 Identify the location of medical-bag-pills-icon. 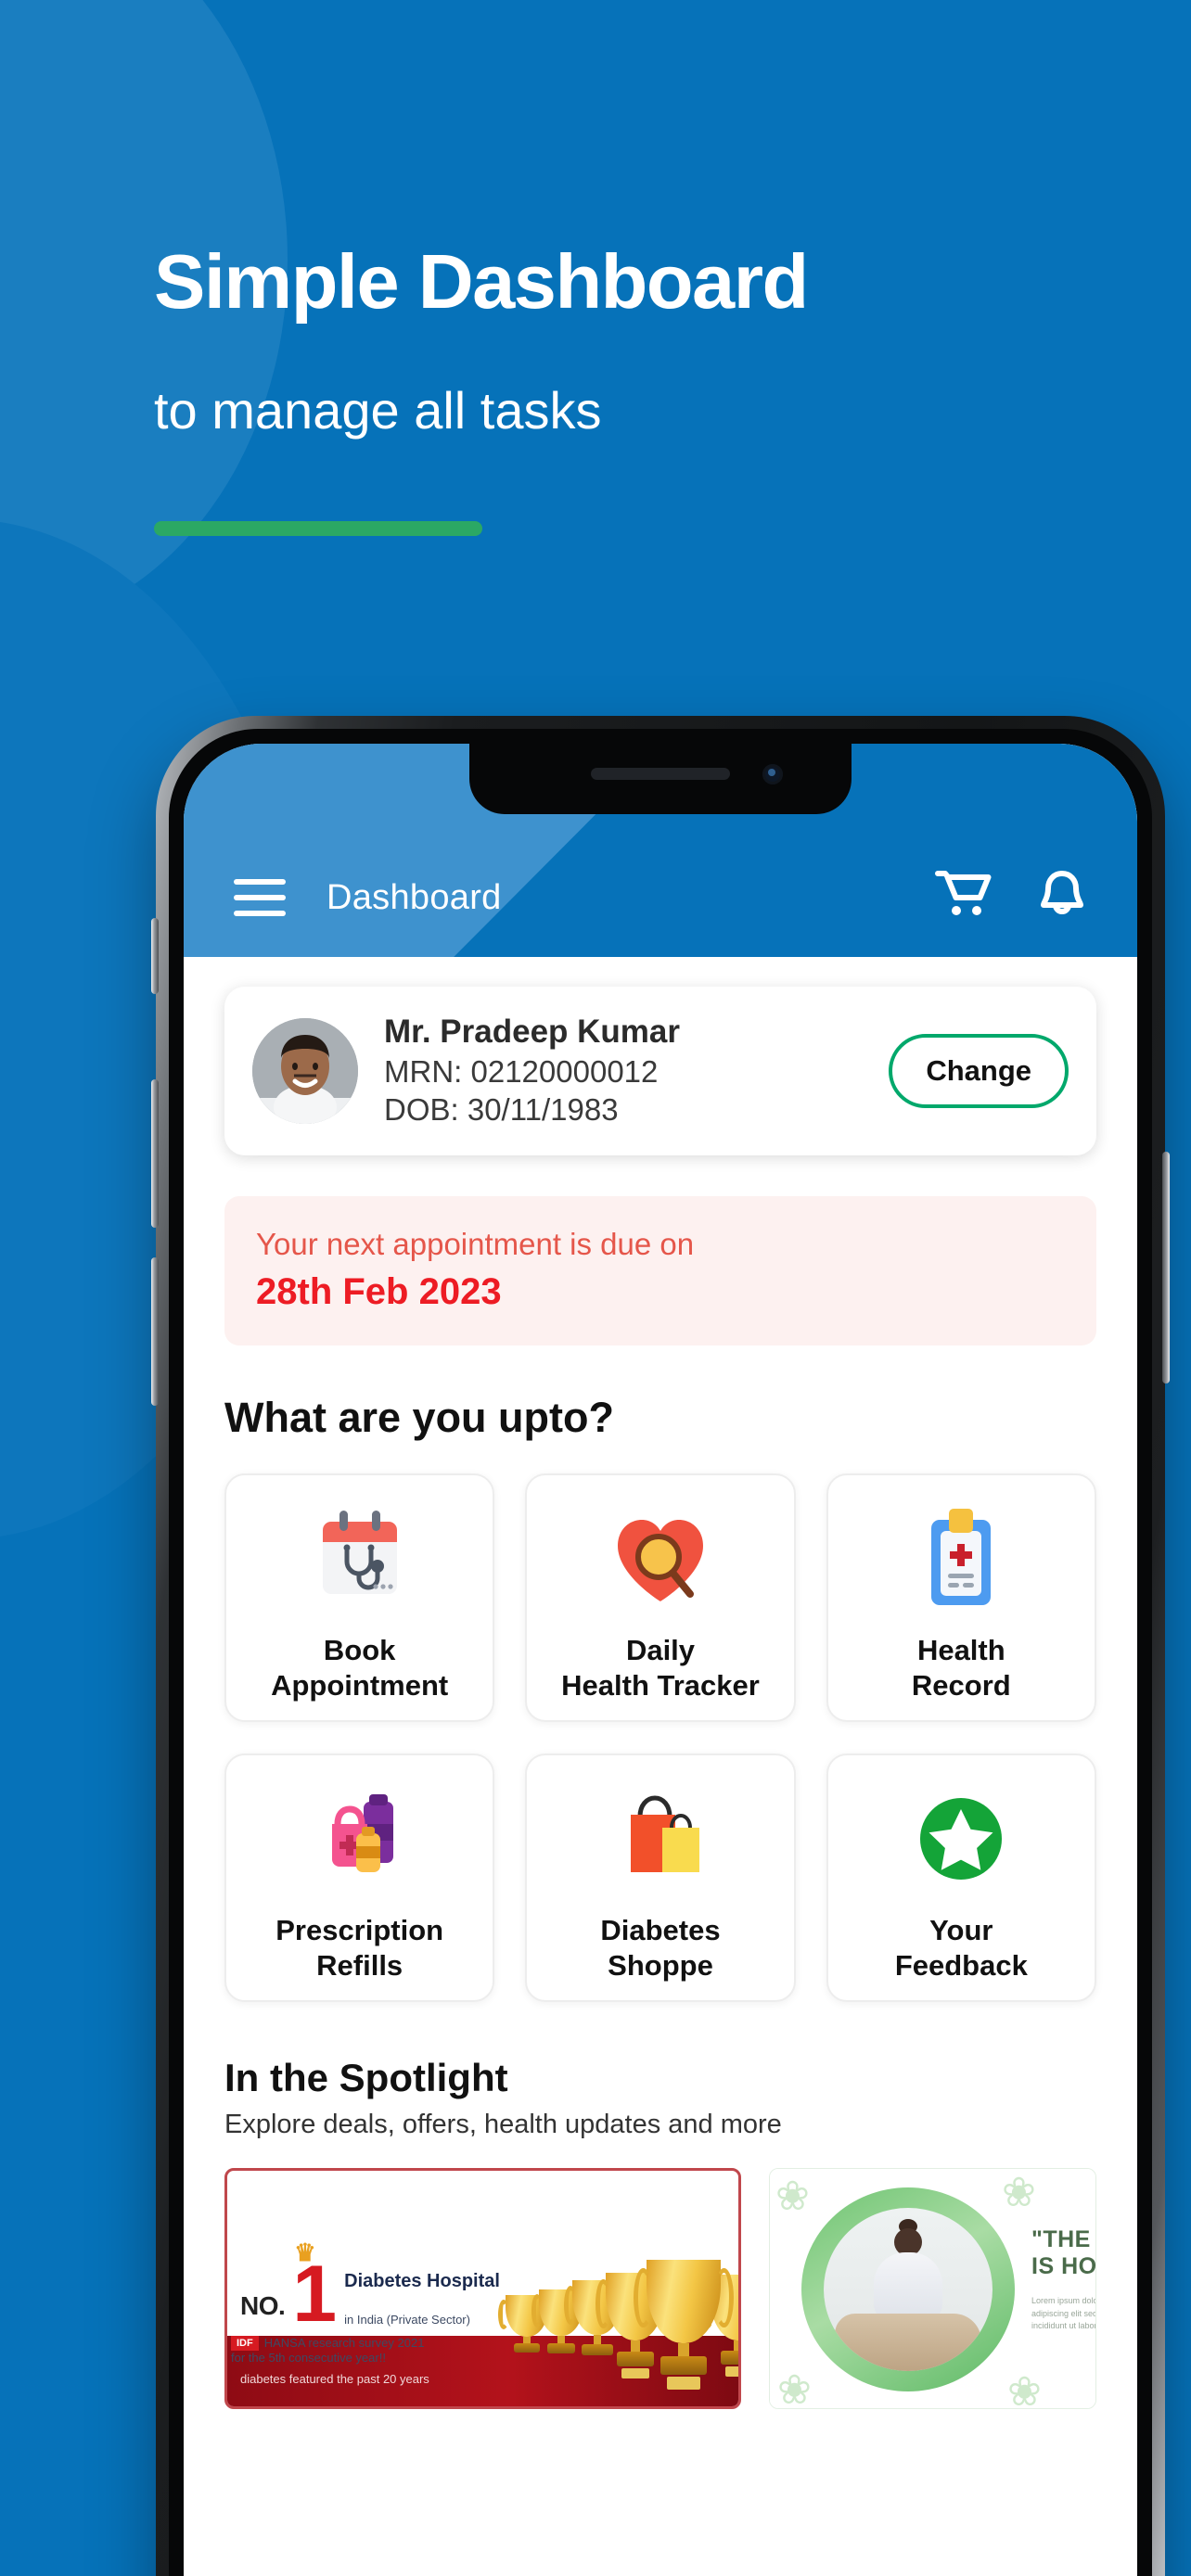
(360, 1840).